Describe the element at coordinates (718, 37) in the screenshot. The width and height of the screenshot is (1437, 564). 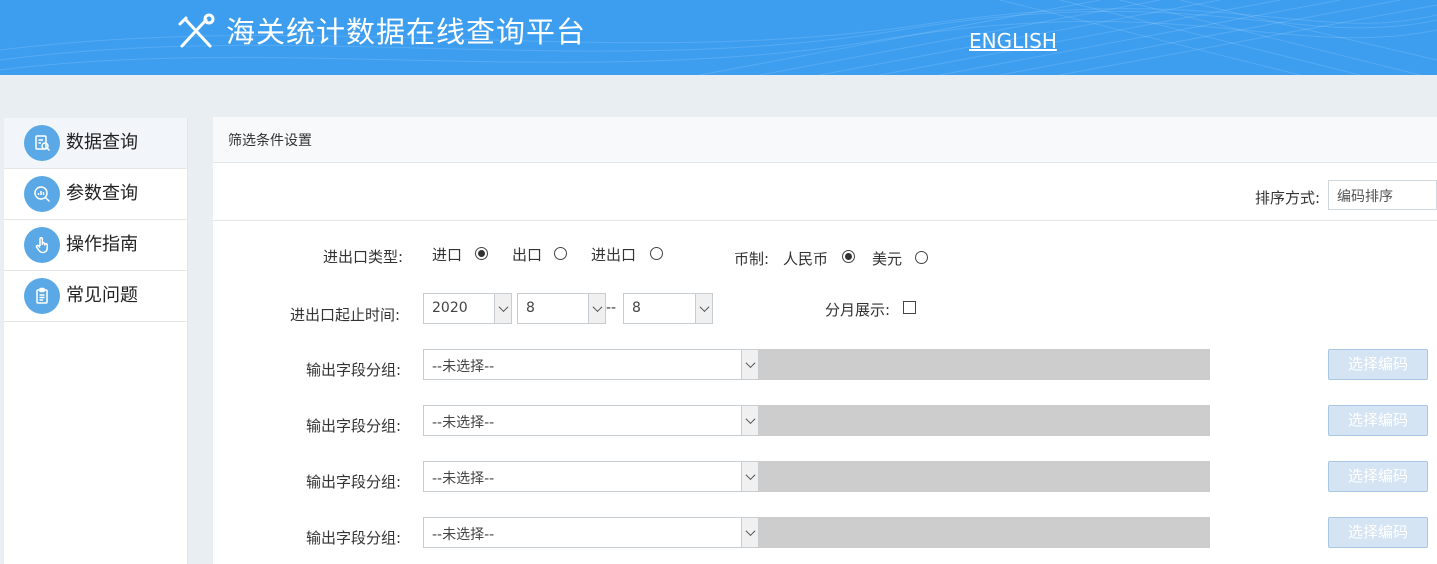
I see `top-banner: 海关统计数据在线查询平台 ENGLISH` at that location.